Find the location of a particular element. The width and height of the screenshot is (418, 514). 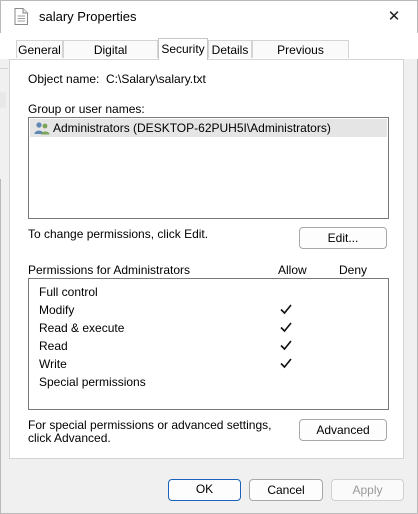

permission-name: Special permissions is located at coordinates (92, 382).